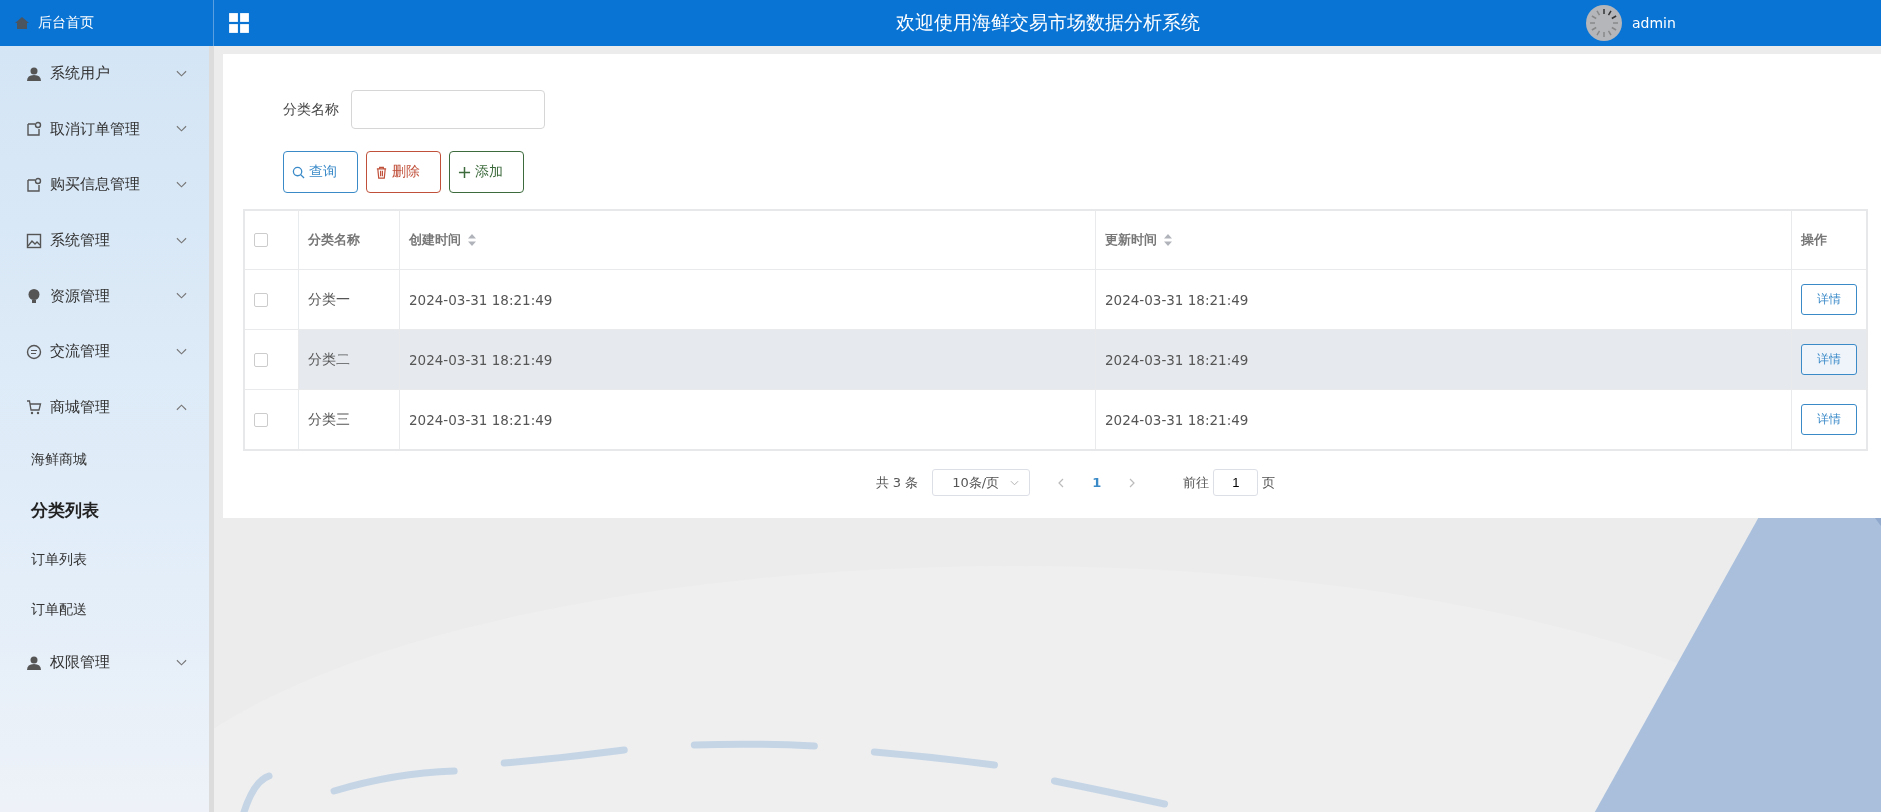 The image size is (1881, 812). What do you see at coordinates (486, 172) in the screenshot?
I see `add-button: 添加` at bounding box center [486, 172].